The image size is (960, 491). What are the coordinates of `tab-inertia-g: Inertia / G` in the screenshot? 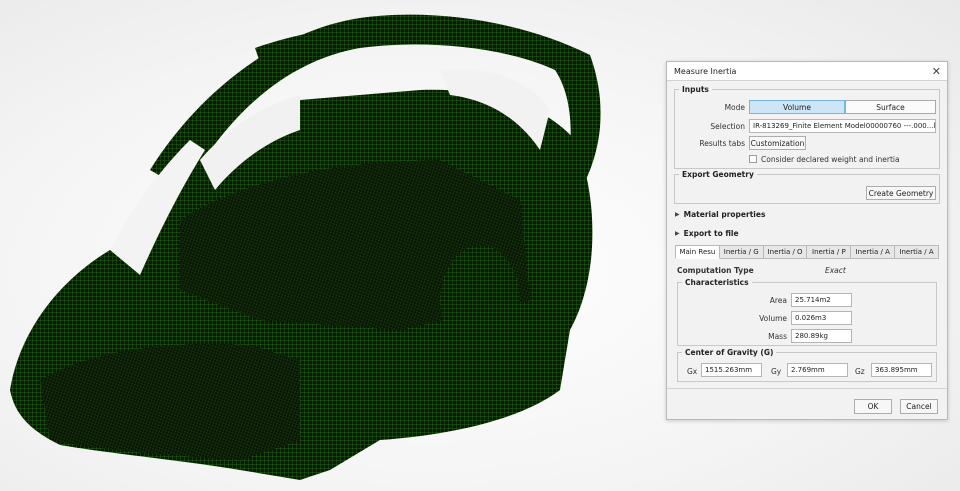 It's located at (741, 252).